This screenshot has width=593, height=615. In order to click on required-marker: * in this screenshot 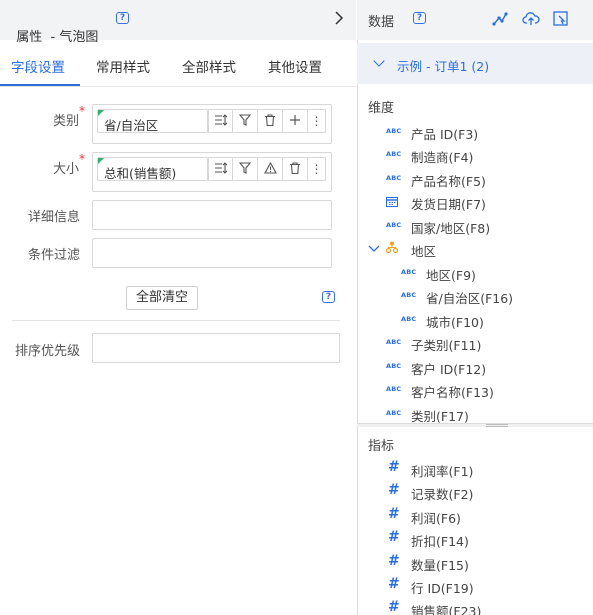, I will do `click(82, 159)`.